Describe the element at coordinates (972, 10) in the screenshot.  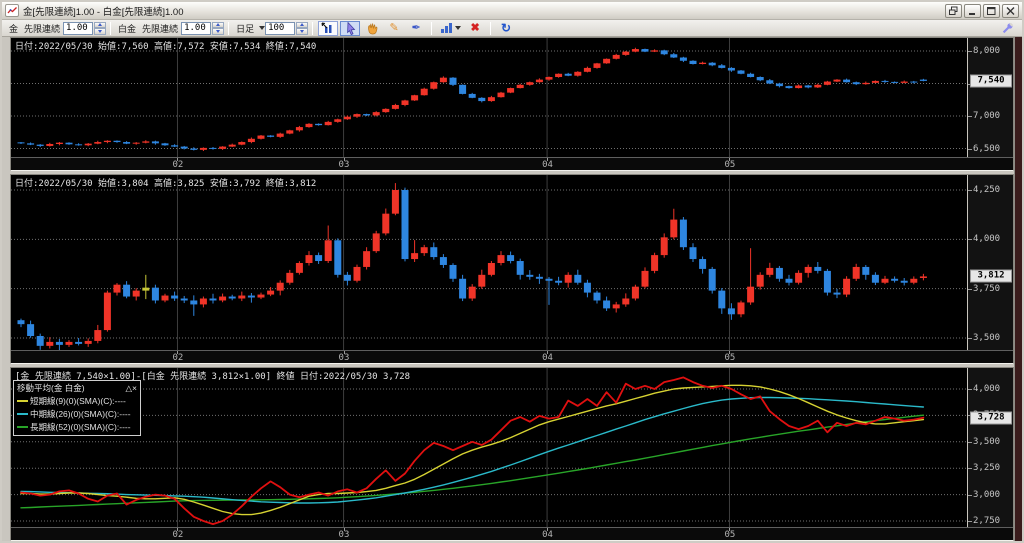
I see `minimize-button` at that location.